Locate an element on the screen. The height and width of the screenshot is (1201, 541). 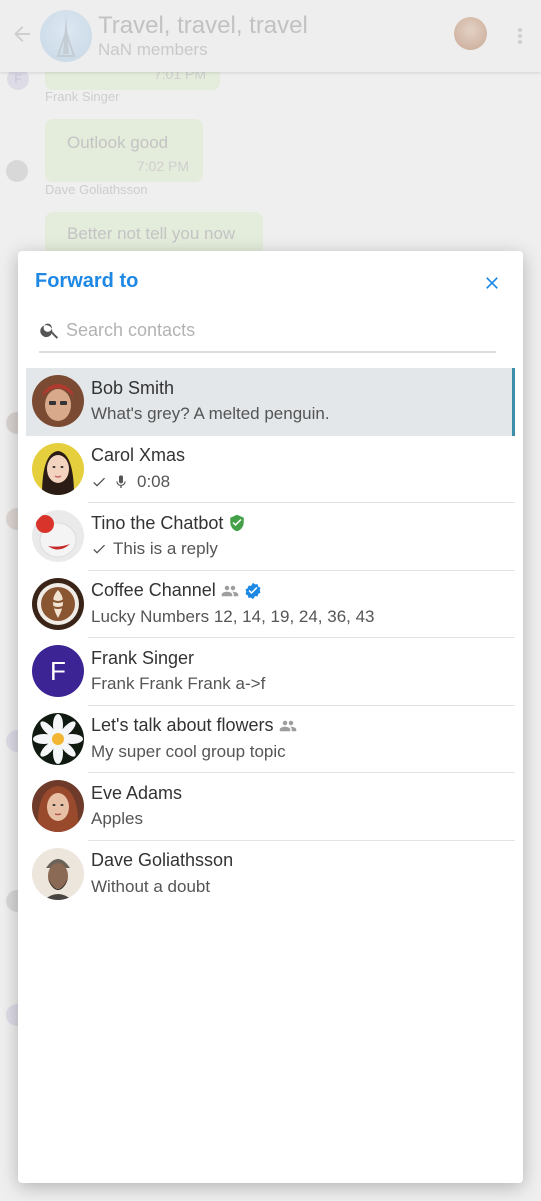
contact-last-message: This is a reply is located at coordinates (165, 548).